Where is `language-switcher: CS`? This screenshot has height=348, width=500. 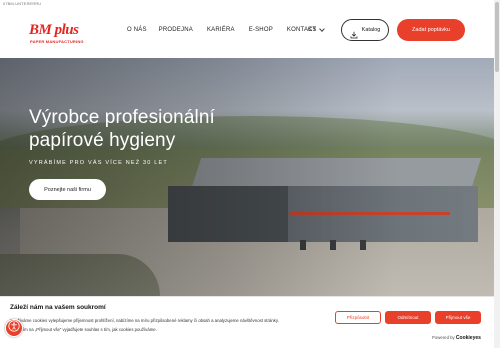 language-switcher: CS is located at coordinates (317, 29).